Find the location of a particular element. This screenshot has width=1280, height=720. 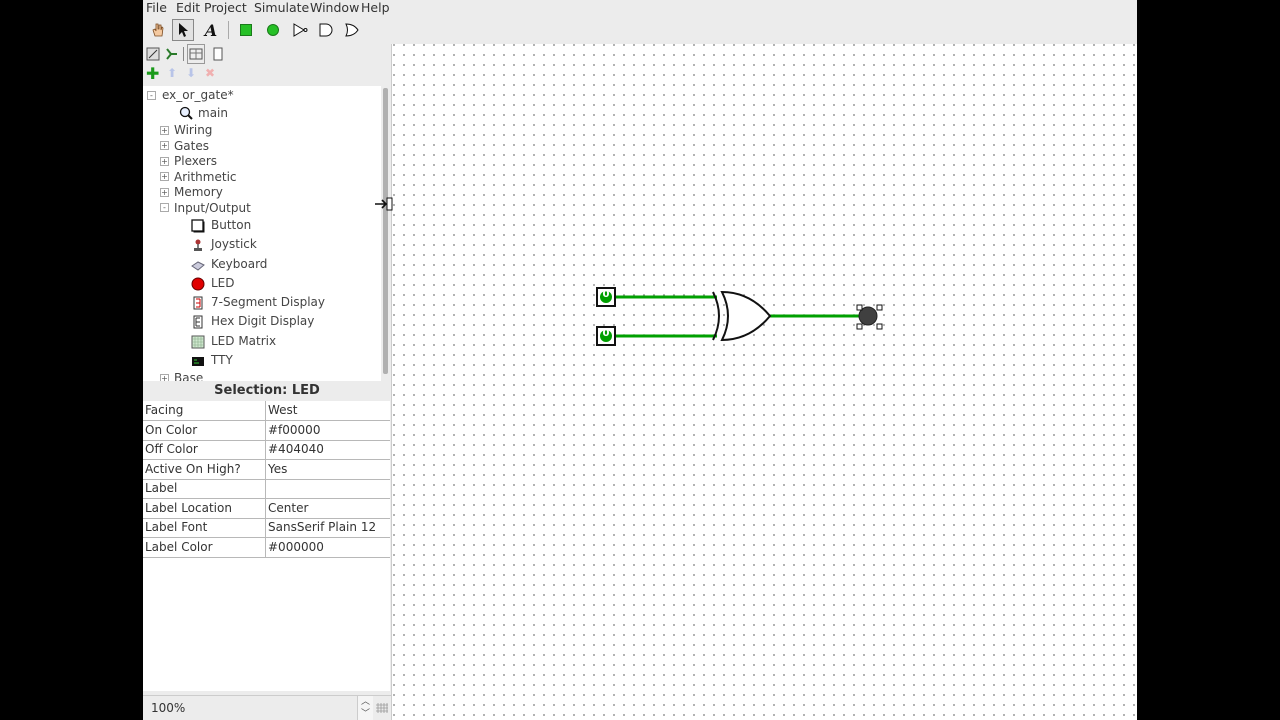

attribute-key: Label Font is located at coordinates (176, 527).